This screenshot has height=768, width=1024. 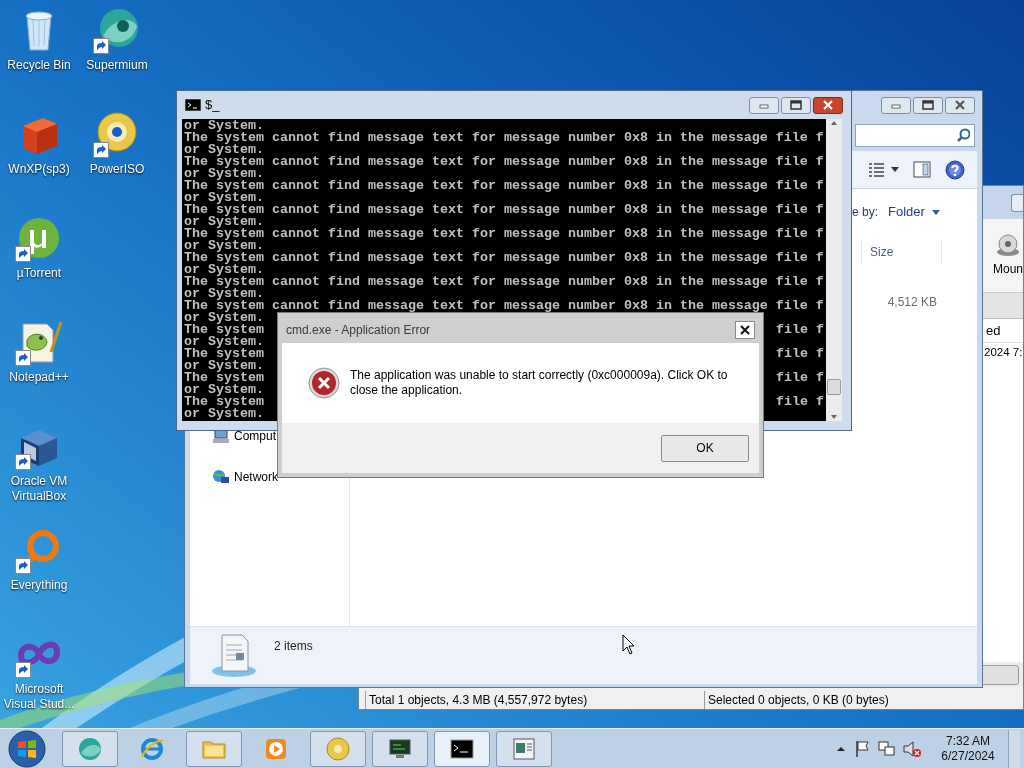 What do you see at coordinates (39, 273) in the screenshot?
I see `desktop-icon-label: µTorrent` at bounding box center [39, 273].